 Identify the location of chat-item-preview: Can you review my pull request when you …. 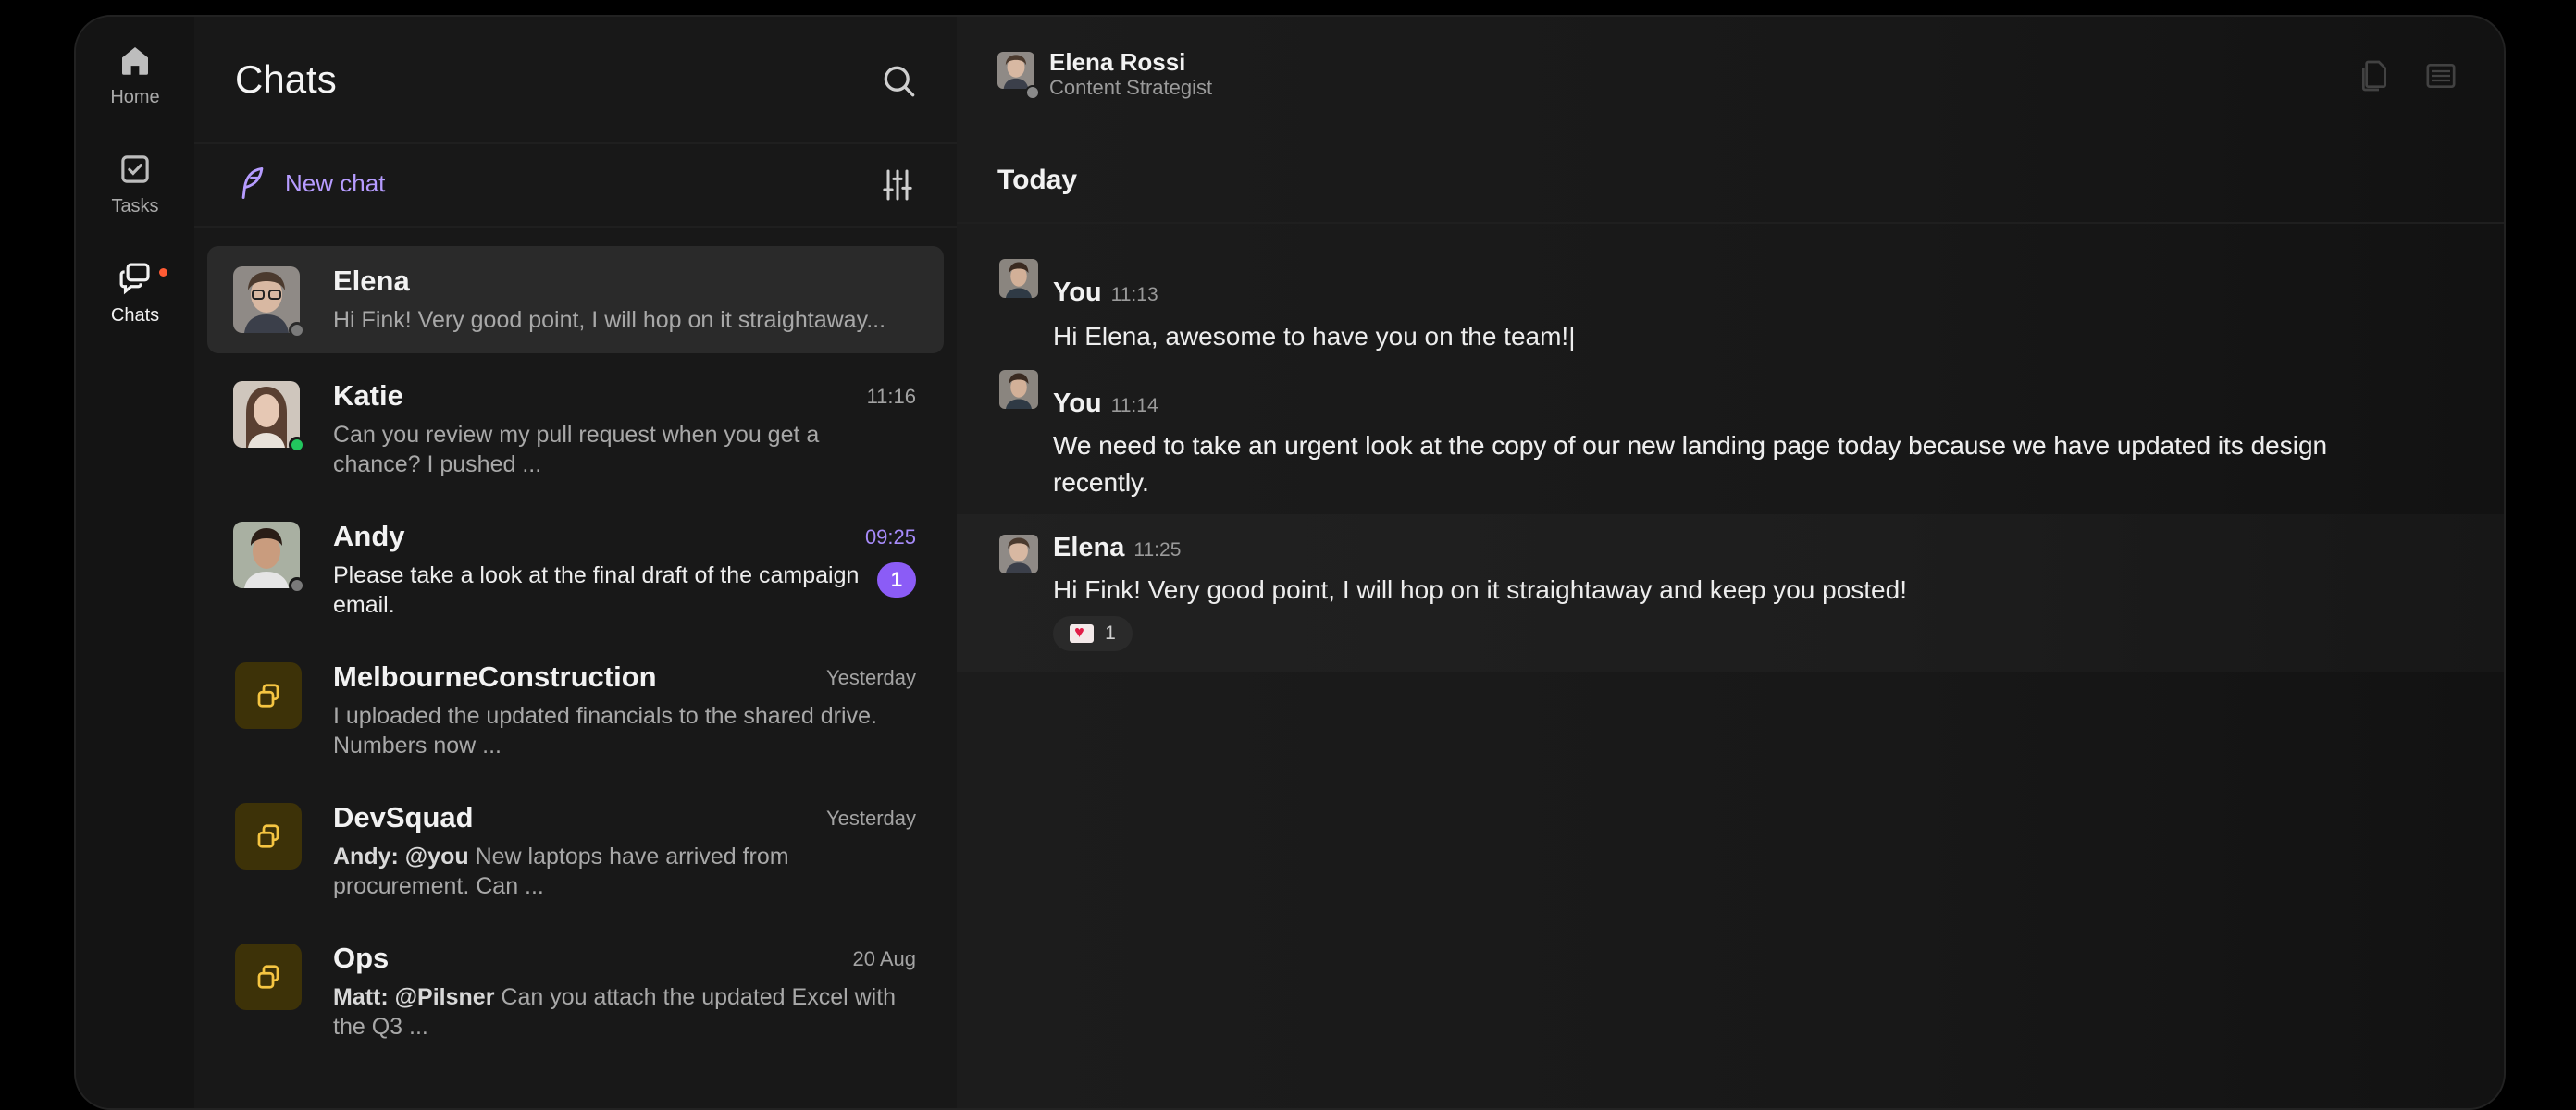
(576, 450).